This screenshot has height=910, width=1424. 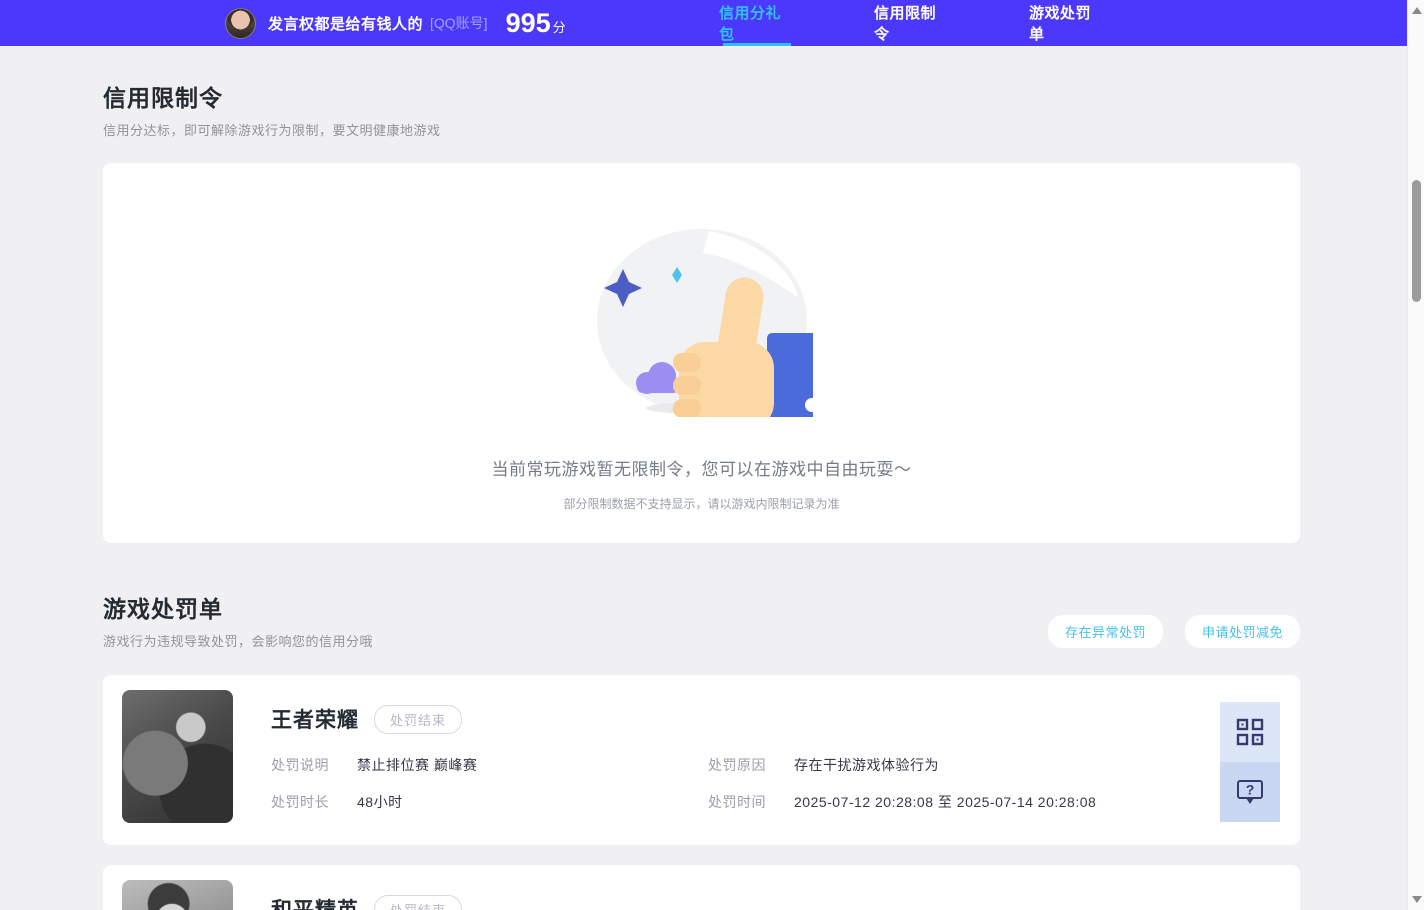 What do you see at coordinates (177, 895) in the screenshot?
I see `game-thumbnail-hpjy` at bounding box center [177, 895].